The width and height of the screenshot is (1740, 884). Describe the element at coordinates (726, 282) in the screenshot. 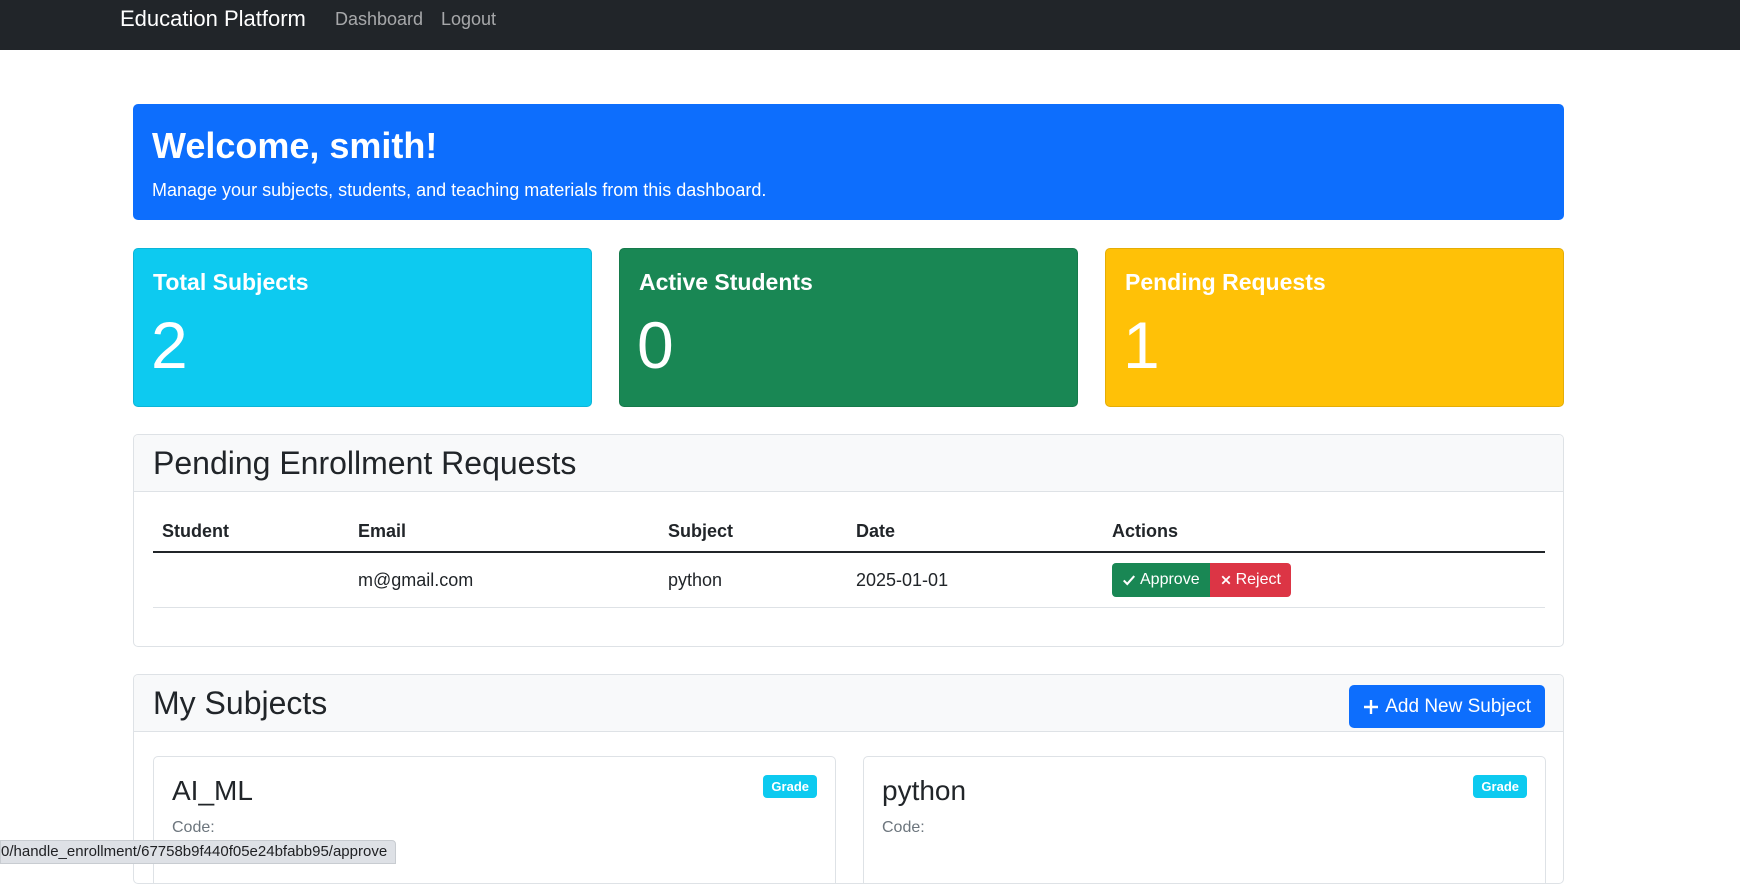

I see `stat-title: Active Students` at that location.